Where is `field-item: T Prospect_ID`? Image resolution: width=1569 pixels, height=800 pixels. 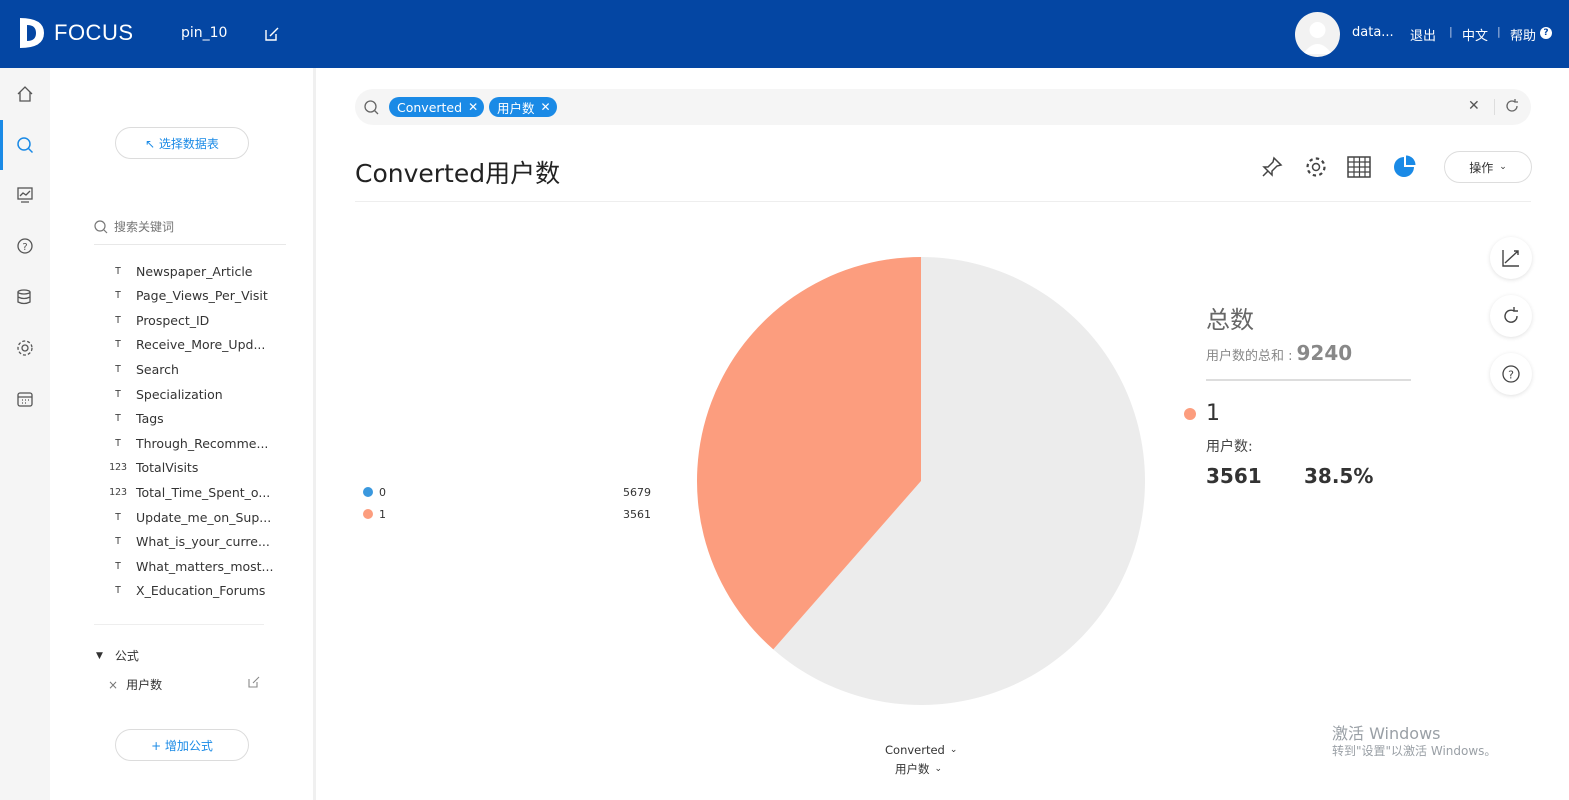
field-item: T Prospect_ID is located at coordinates (158, 320).